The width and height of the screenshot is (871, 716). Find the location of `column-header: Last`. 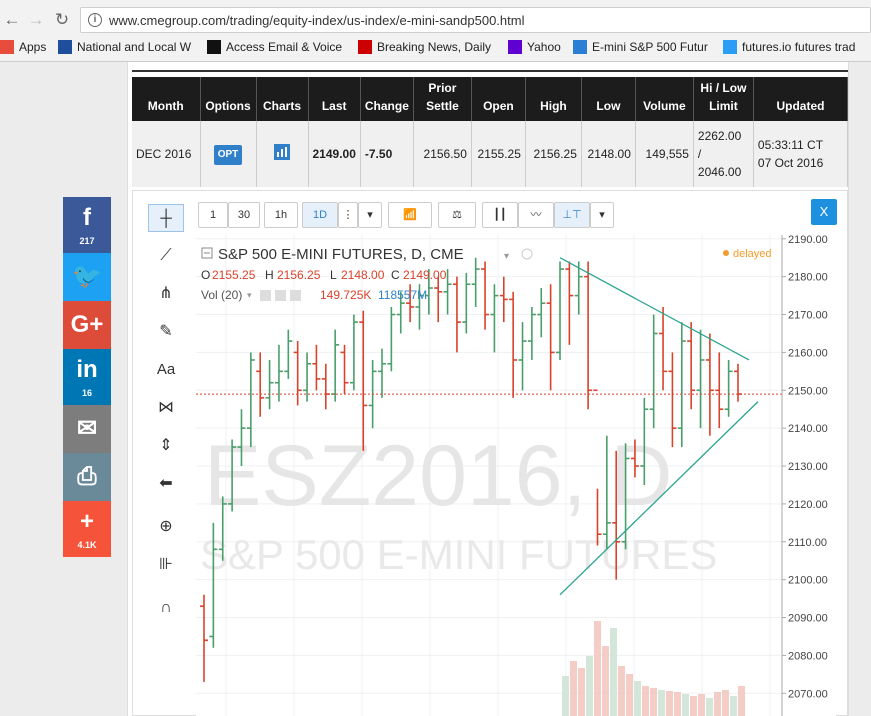

column-header: Last is located at coordinates (334, 99).